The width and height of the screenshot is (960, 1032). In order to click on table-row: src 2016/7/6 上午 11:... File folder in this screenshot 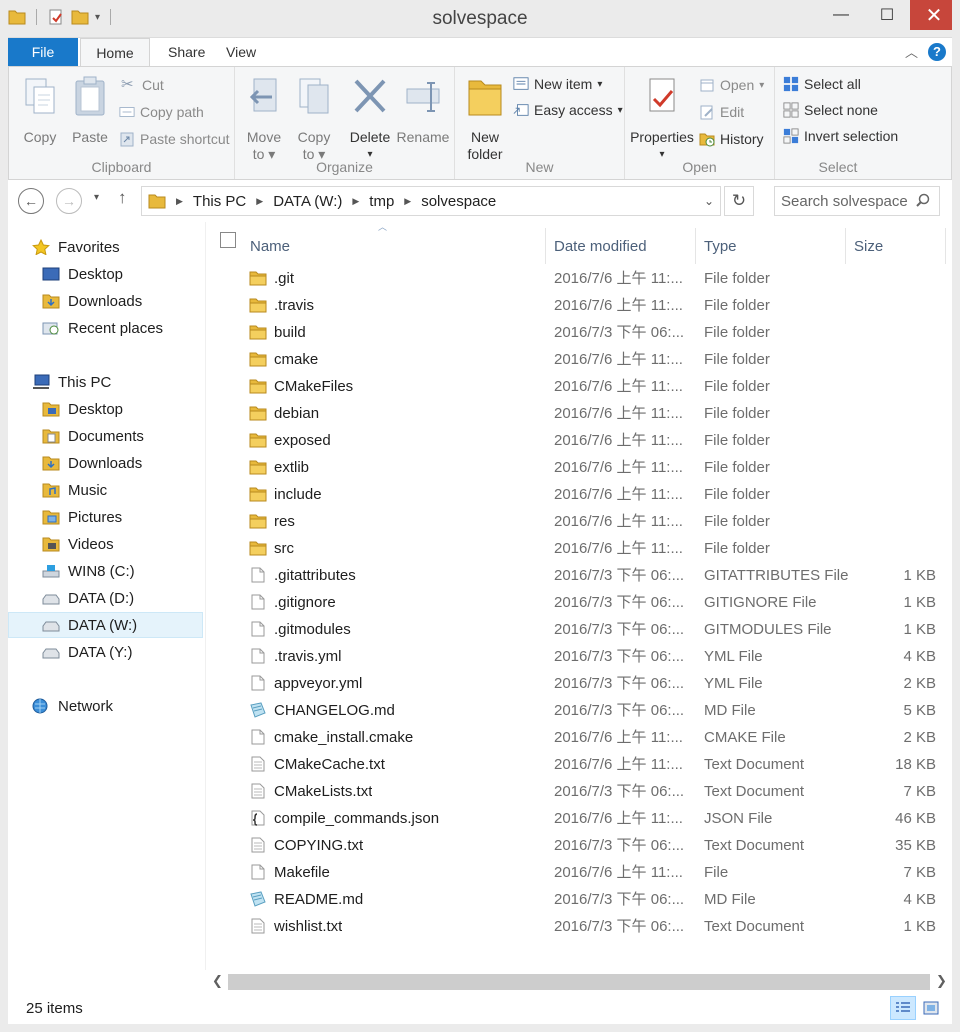, I will do `click(576, 548)`.